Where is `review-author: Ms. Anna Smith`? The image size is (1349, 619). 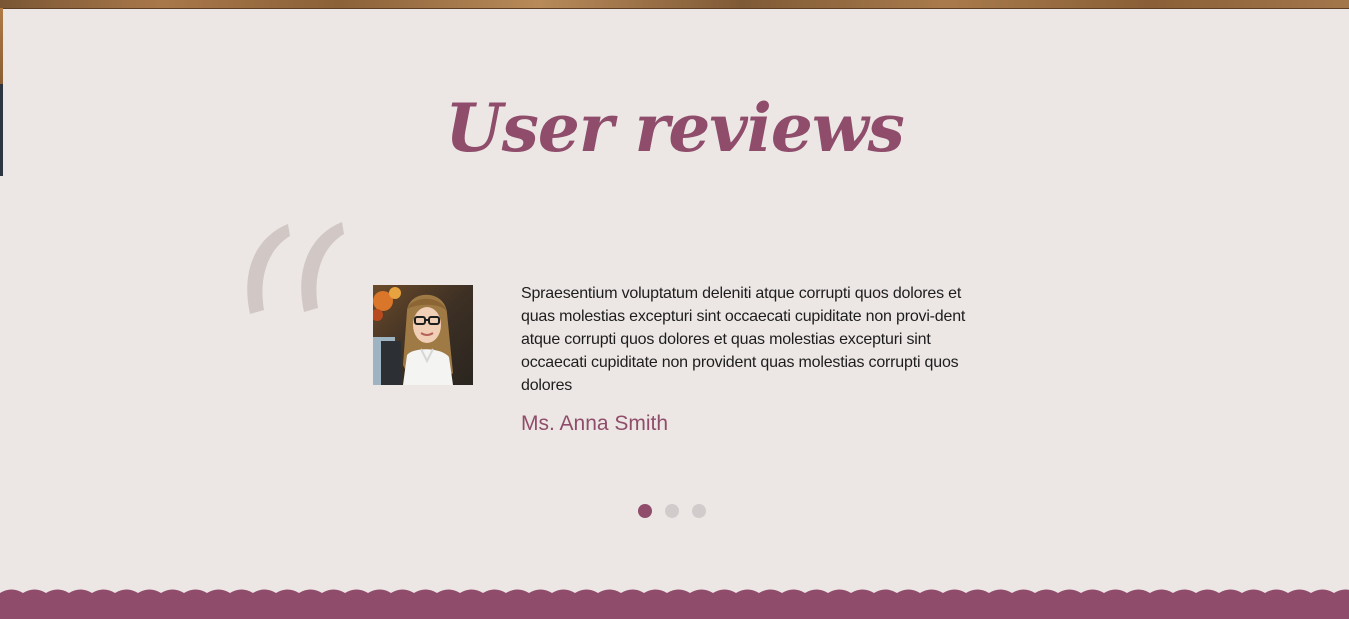 review-author: Ms. Anna Smith is located at coordinates (595, 423).